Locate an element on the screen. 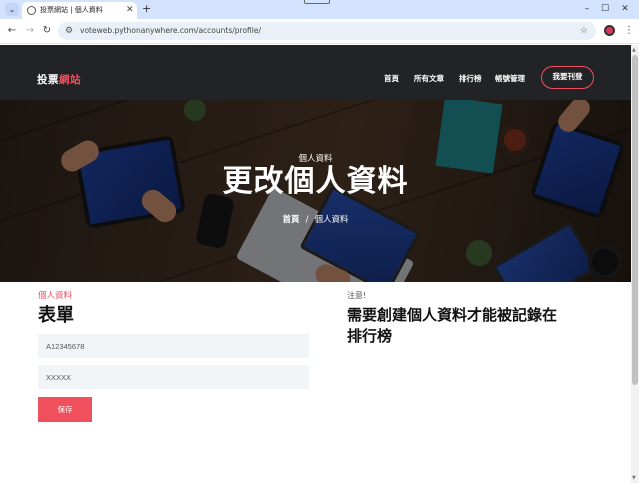 This screenshot has width=639, height=483. globe-icon is located at coordinates (31, 10).